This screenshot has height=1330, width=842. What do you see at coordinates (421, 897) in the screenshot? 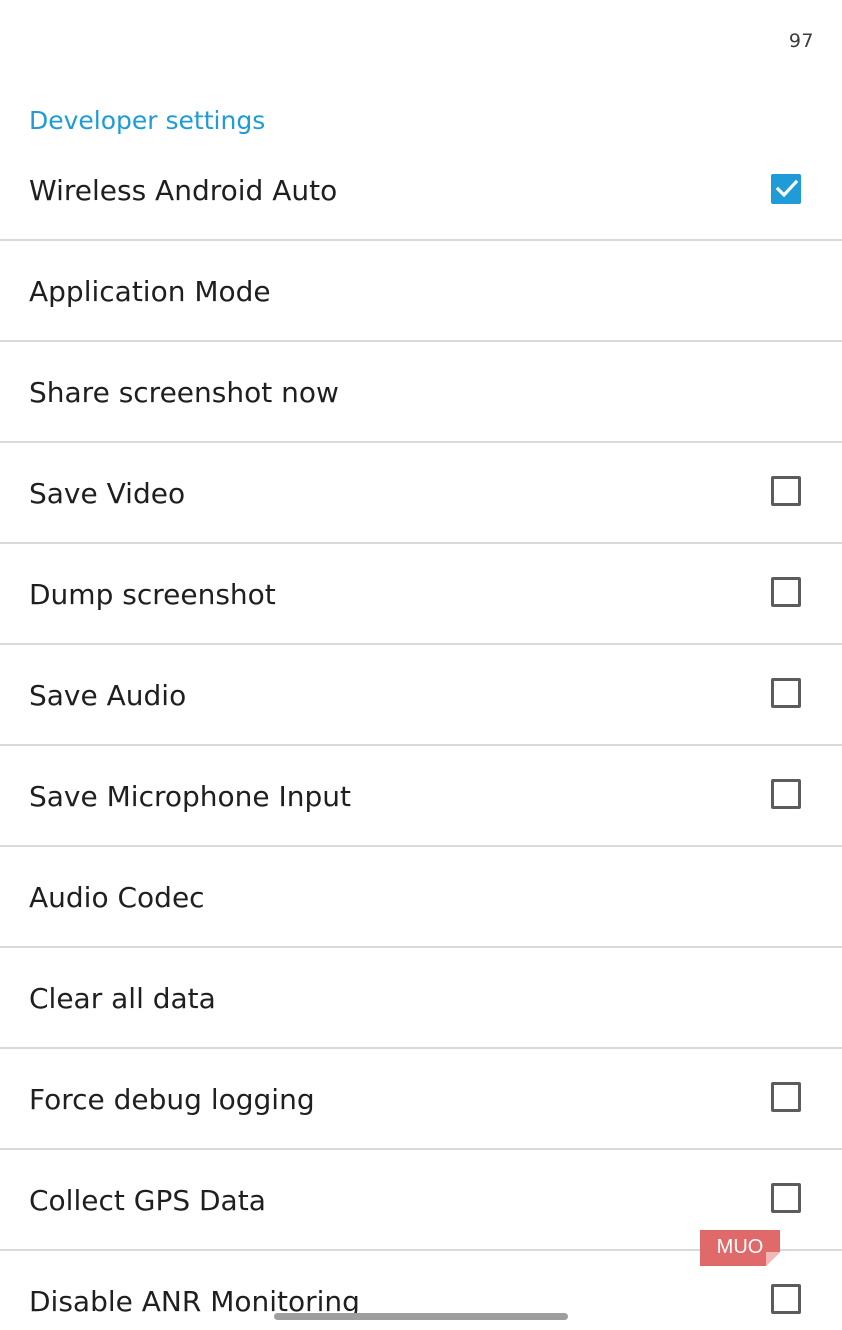
I see `setting-row-audio-codec: Audio Codec` at bounding box center [421, 897].